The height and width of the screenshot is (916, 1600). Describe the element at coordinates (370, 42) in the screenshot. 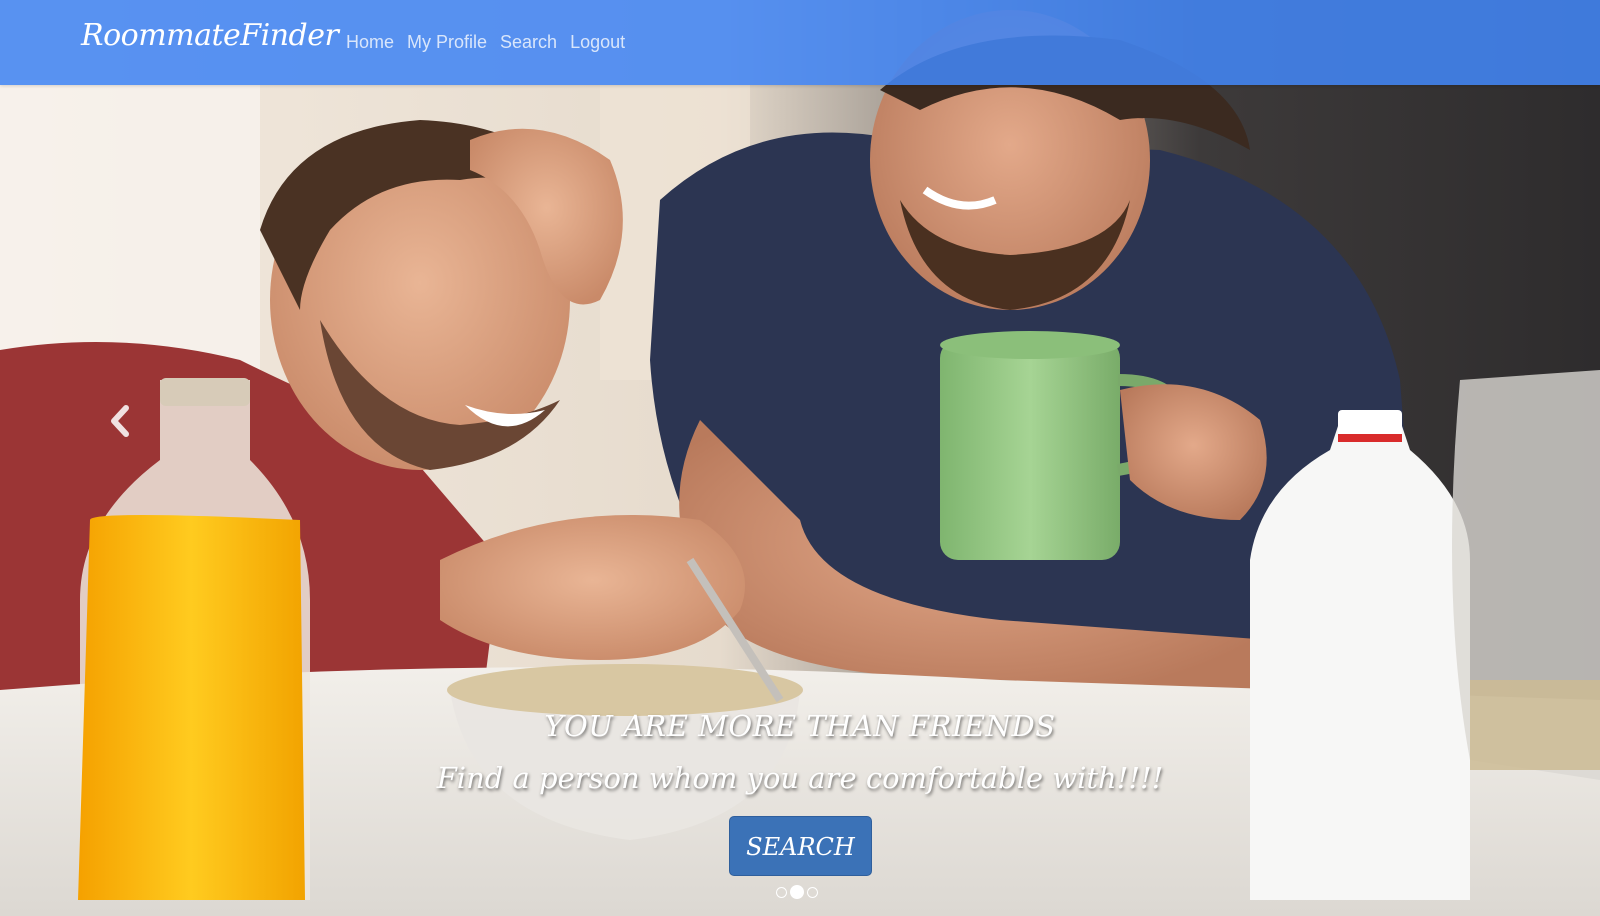

I see `nav-link-home: Home` at that location.